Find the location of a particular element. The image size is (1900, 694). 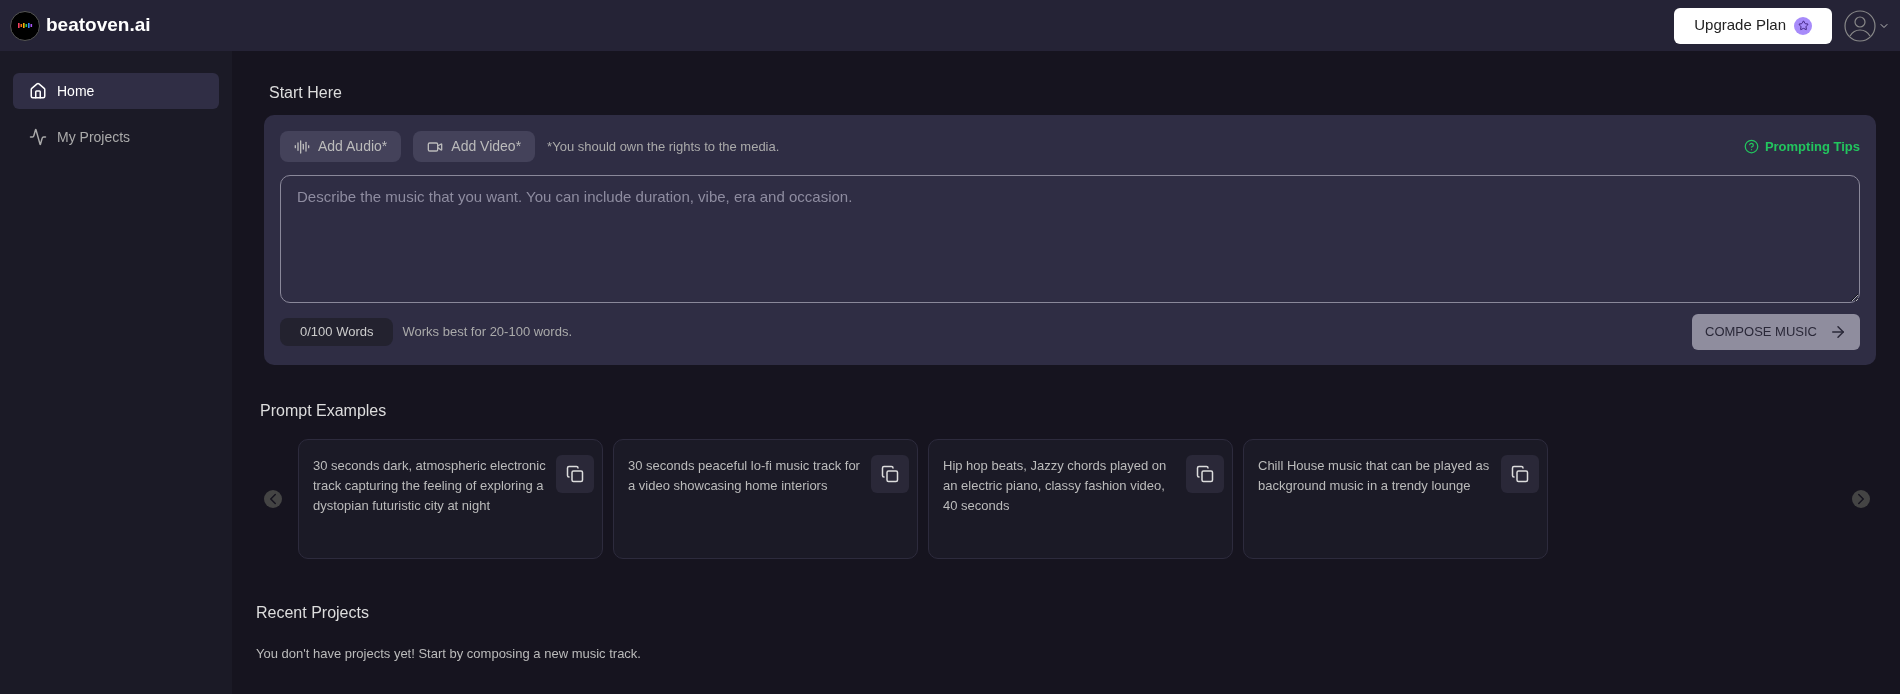

prompt-example-card: Hip hop beats, Jazzy chords played on an electric piano, classy fashion video, 40 seconds is located at coordinates (1080, 499).